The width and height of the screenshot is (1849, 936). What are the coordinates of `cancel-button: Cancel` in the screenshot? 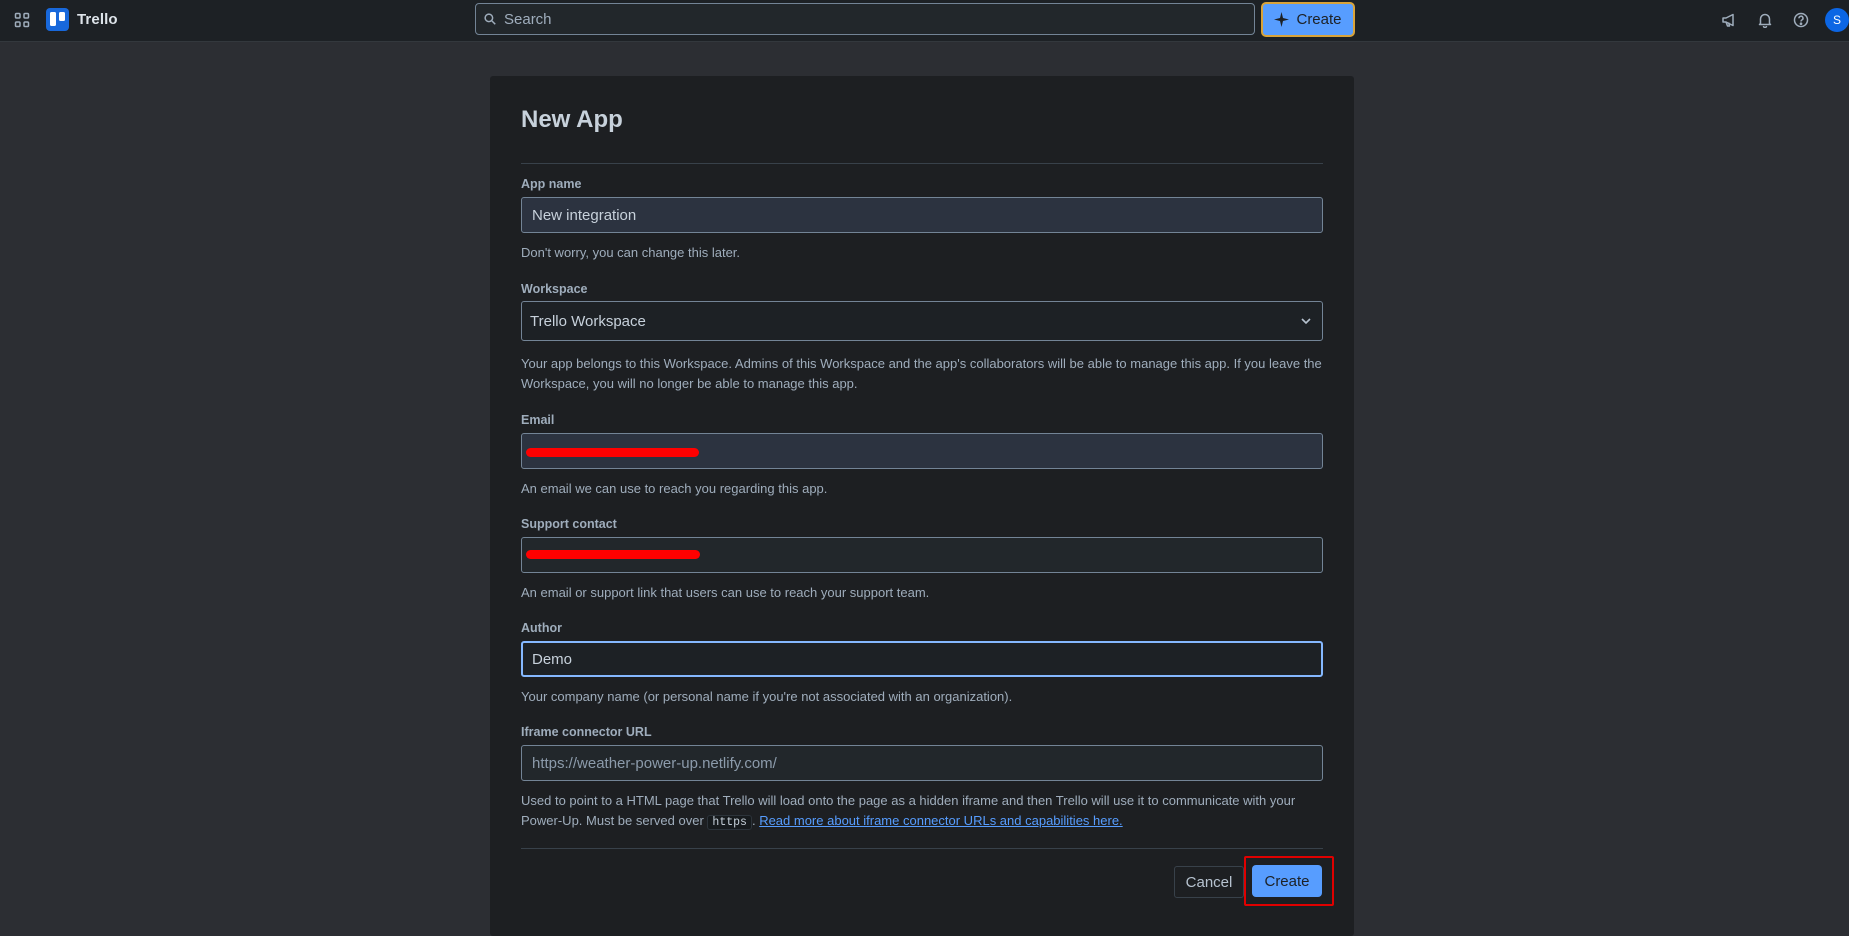 It's located at (1209, 882).